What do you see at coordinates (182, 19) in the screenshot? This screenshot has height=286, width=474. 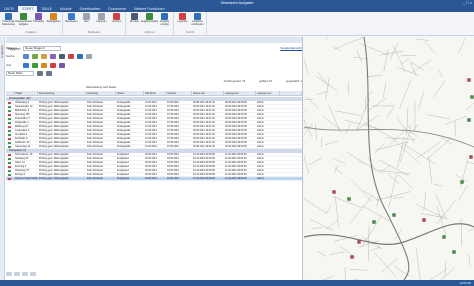 I see `ribbon-button-3-0: Legende` at bounding box center [182, 19].